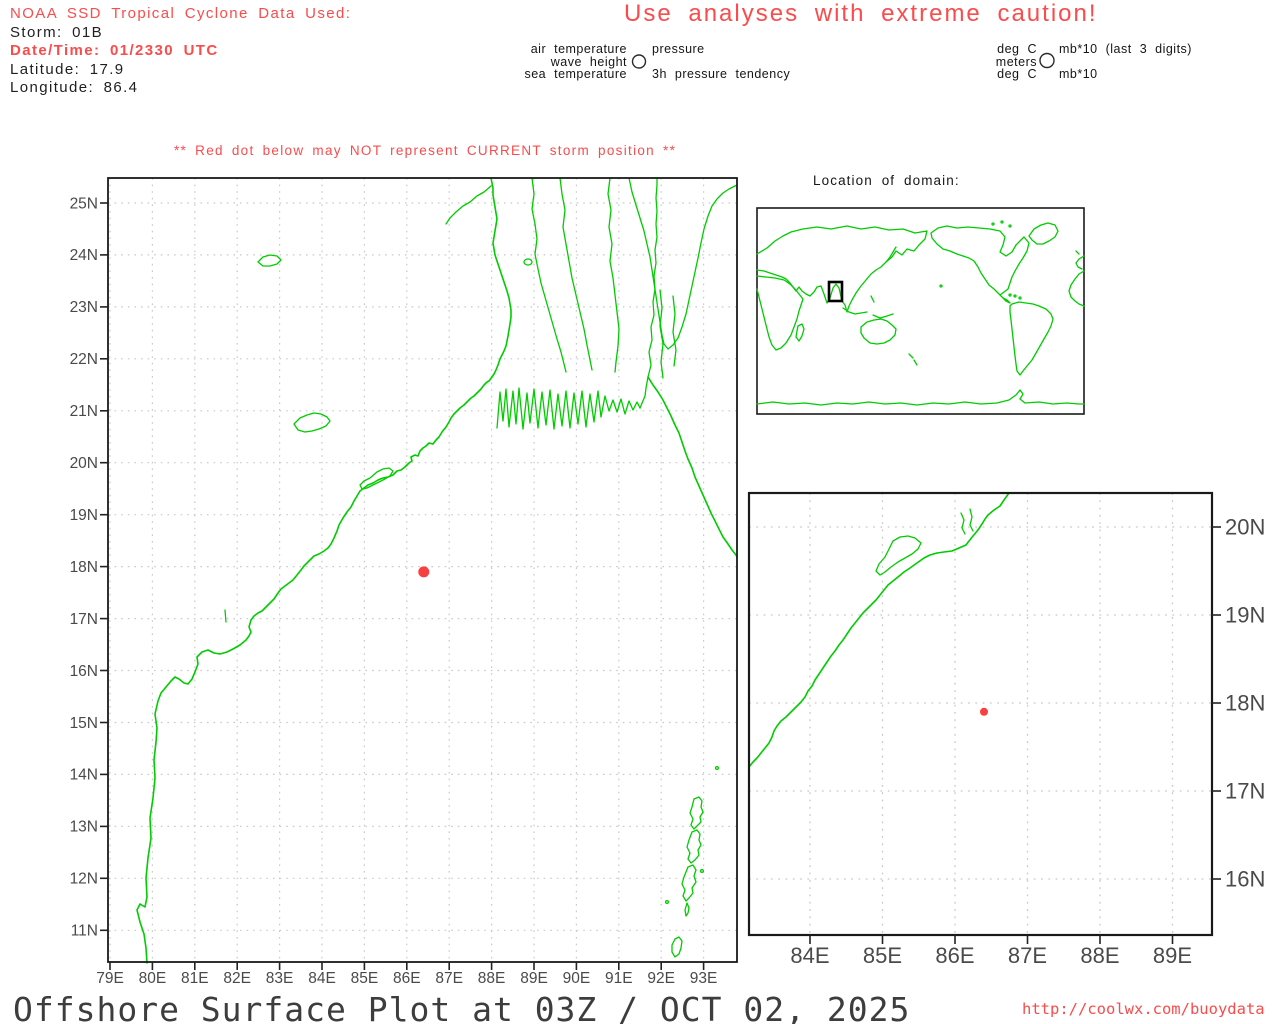  I want to click on x-tick-label: 82E, so click(237, 978).